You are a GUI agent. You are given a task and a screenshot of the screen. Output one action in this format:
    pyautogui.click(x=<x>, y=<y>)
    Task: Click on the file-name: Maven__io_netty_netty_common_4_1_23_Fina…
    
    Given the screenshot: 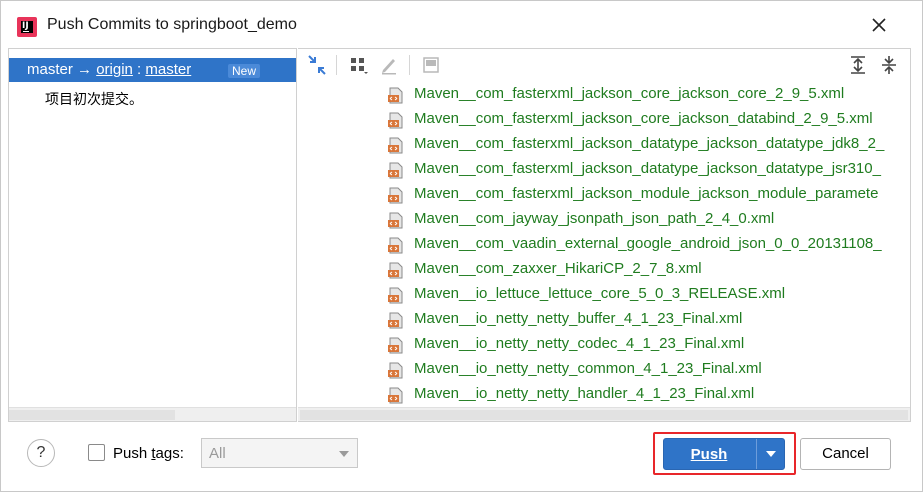 What is the action you would take?
    pyautogui.click(x=588, y=368)
    